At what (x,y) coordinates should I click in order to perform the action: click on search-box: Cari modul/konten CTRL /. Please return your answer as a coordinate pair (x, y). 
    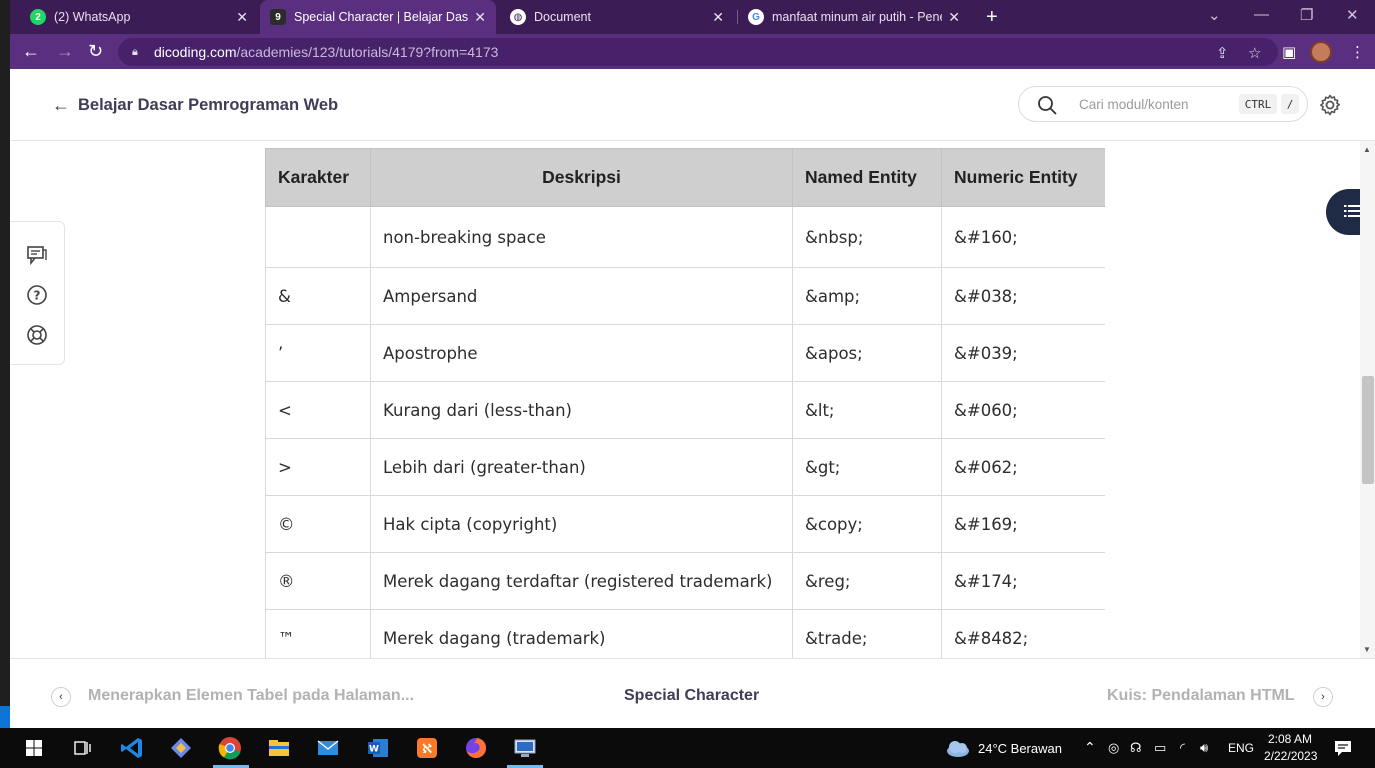
    Looking at the image, I should click on (1163, 104).